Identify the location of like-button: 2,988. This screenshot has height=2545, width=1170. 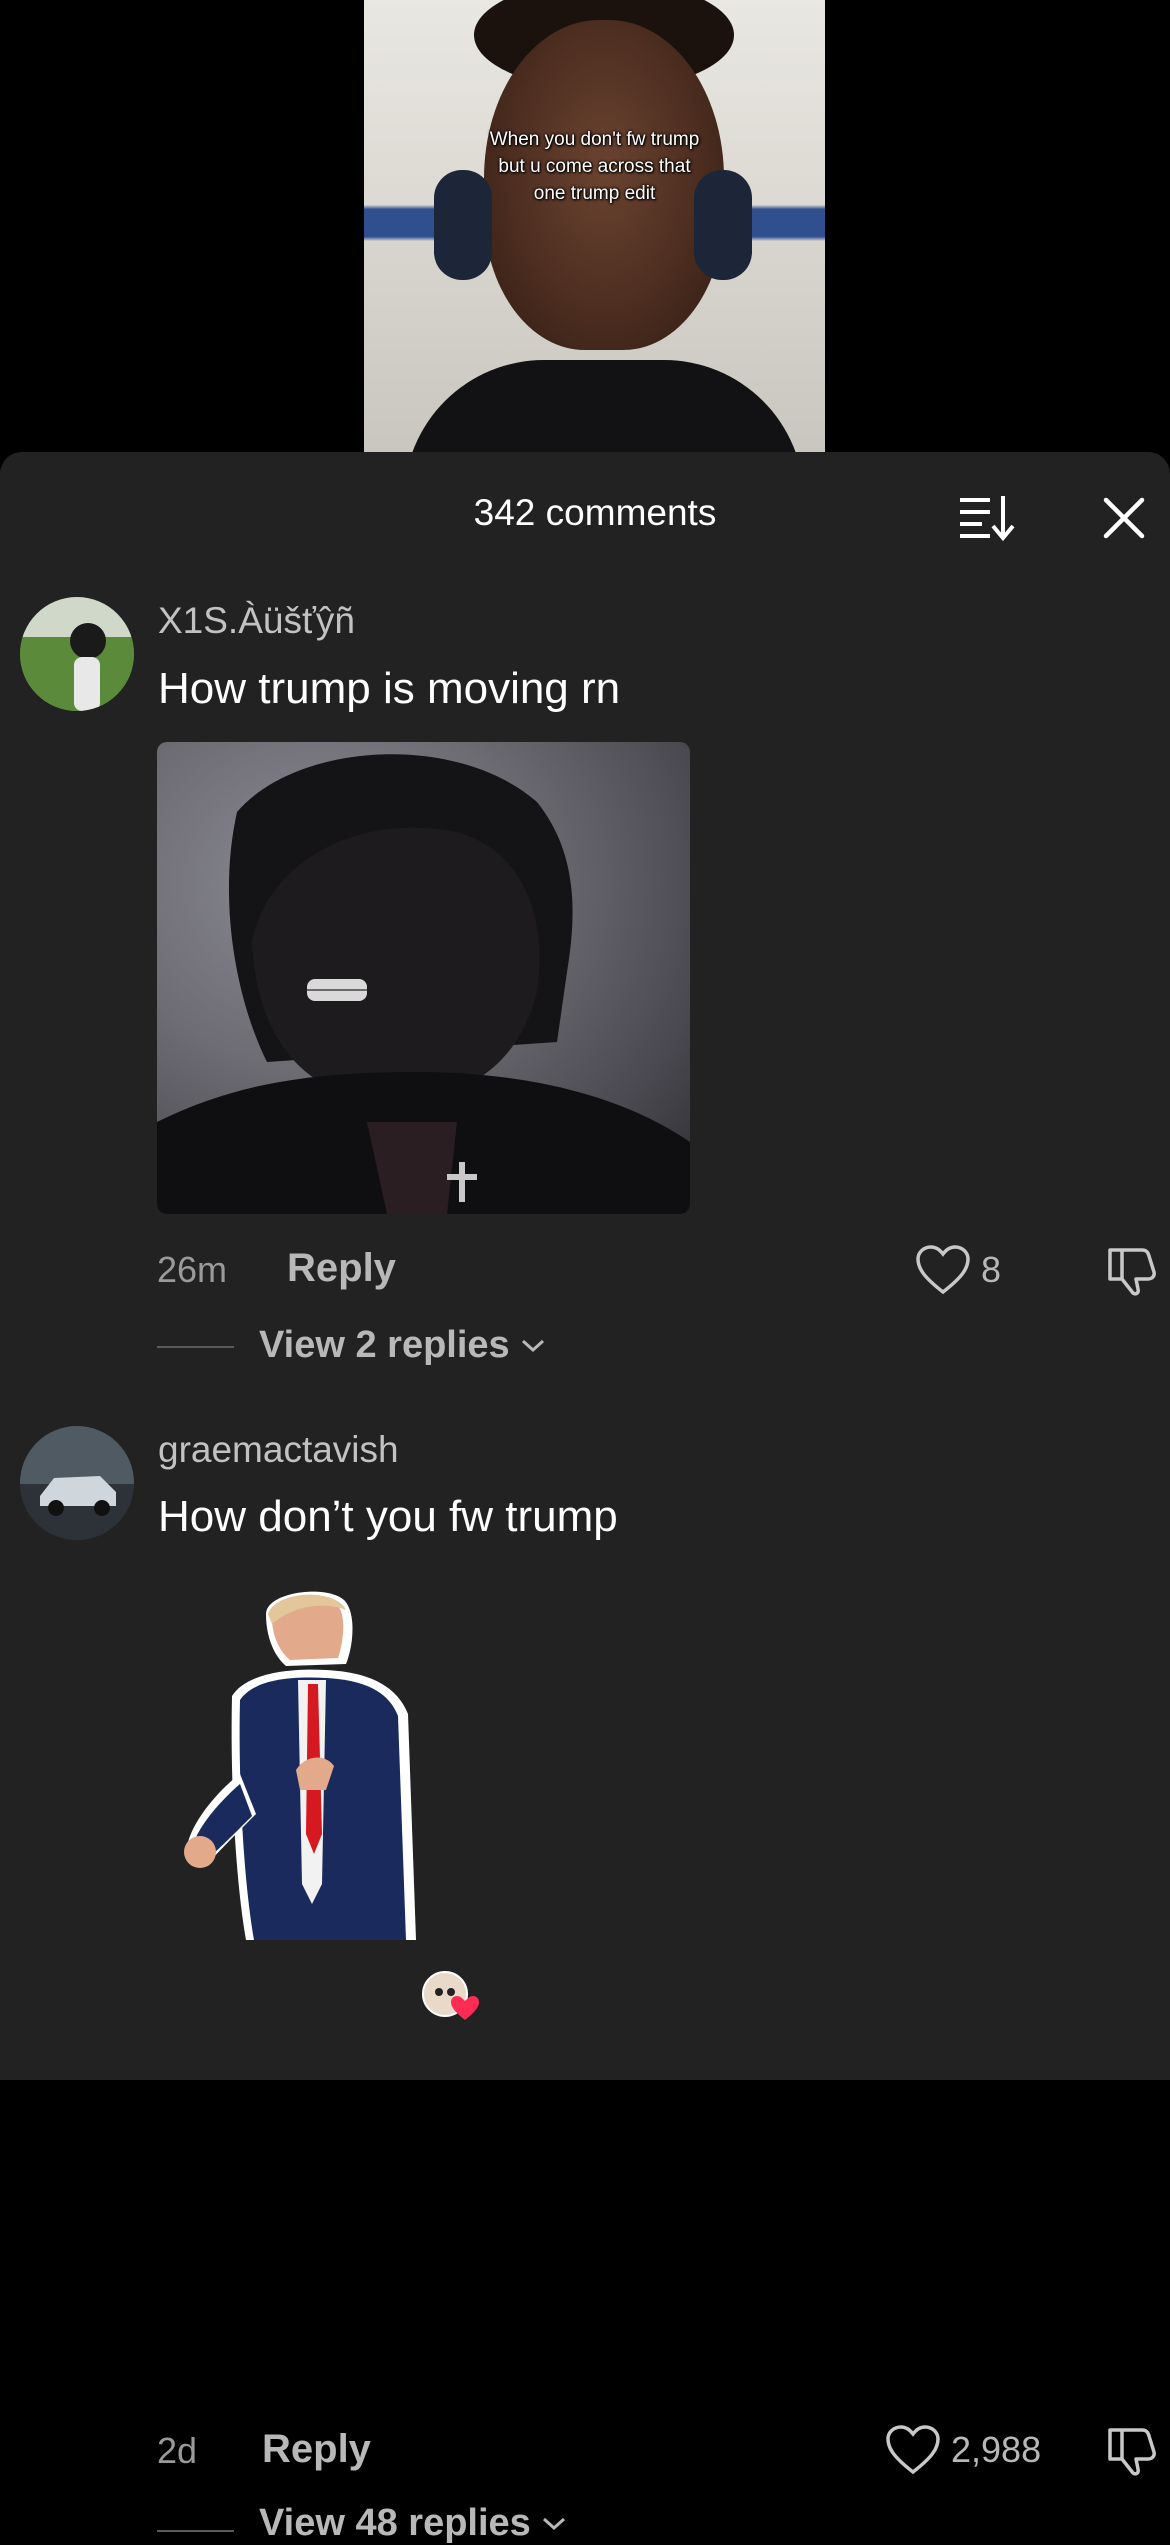
(963, 2450).